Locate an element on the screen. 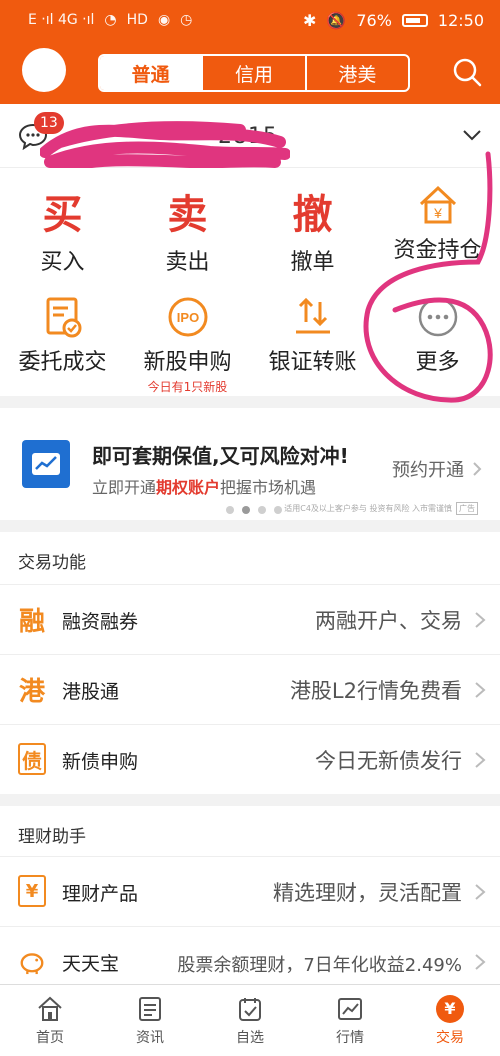  new-bond-row: 债 新债申购 今日无新债发行 is located at coordinates (250, 759).